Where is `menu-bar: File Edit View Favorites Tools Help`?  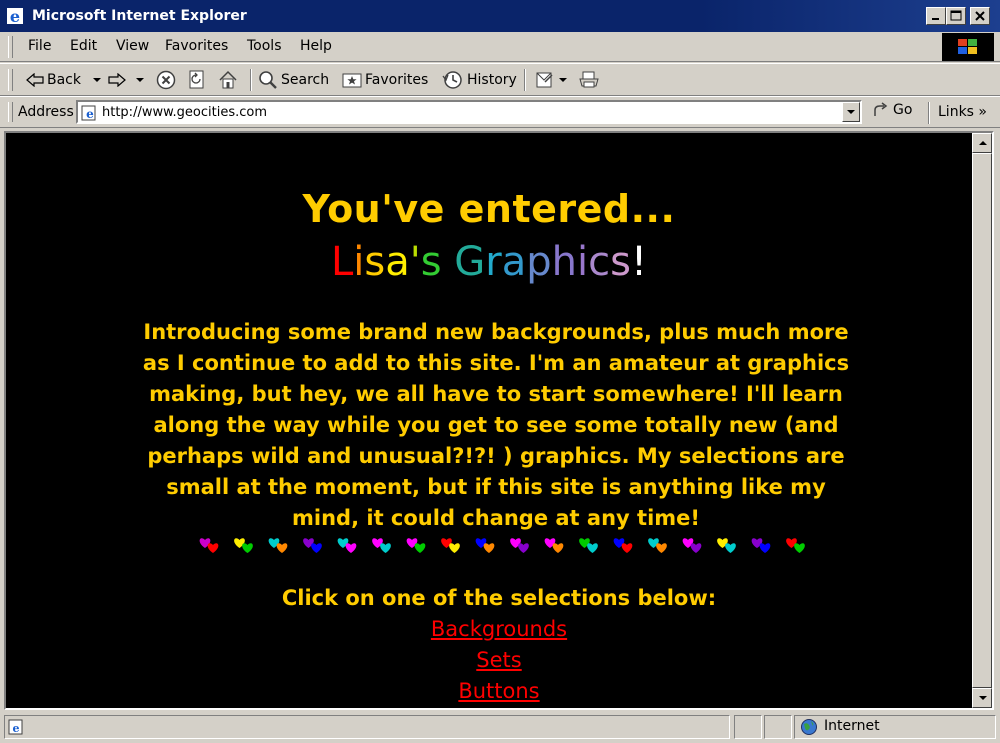
menu-bar: File Edit View Favorites Tools Help is located at coordinates (500, 47).